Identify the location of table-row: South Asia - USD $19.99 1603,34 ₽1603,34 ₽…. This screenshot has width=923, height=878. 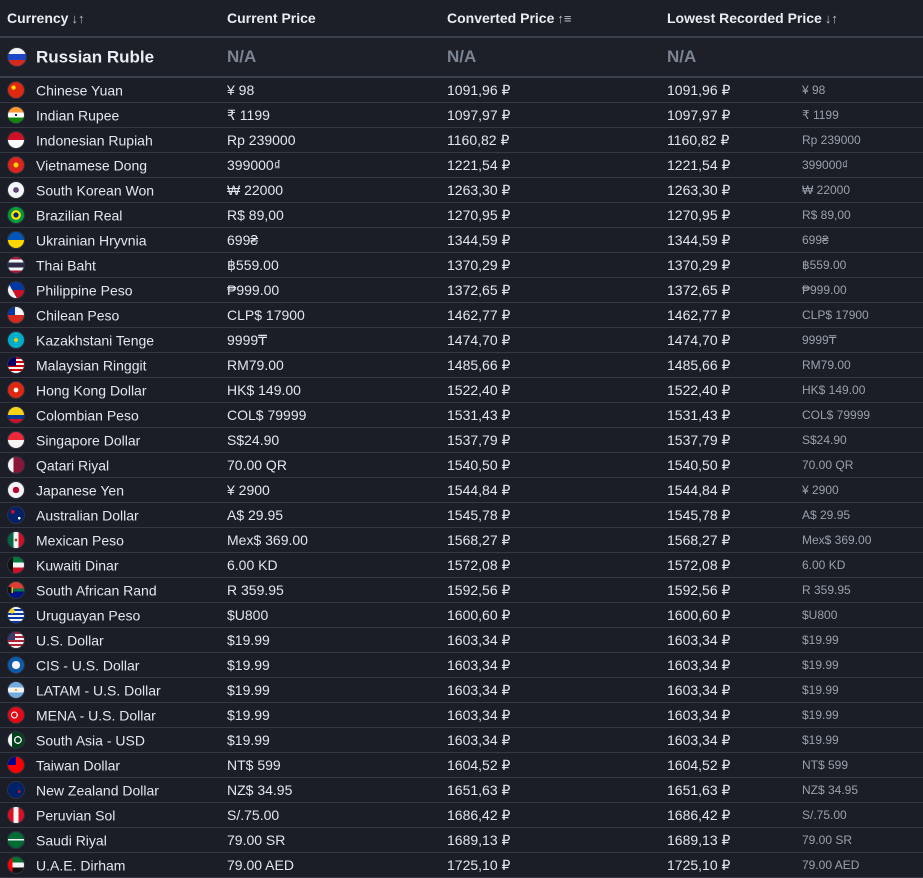
(461, 740).